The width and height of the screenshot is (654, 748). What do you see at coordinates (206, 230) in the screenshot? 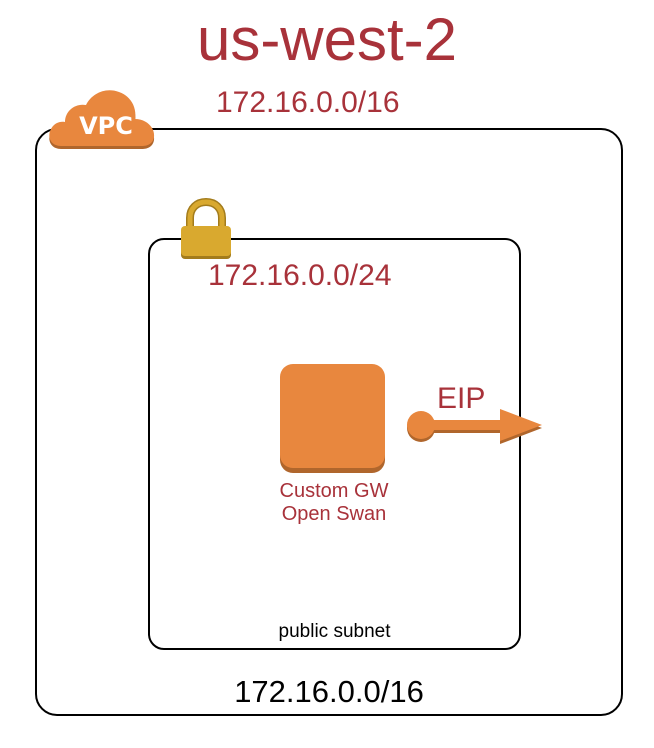
I see `lock-icon` at bounding box center [206, 230].